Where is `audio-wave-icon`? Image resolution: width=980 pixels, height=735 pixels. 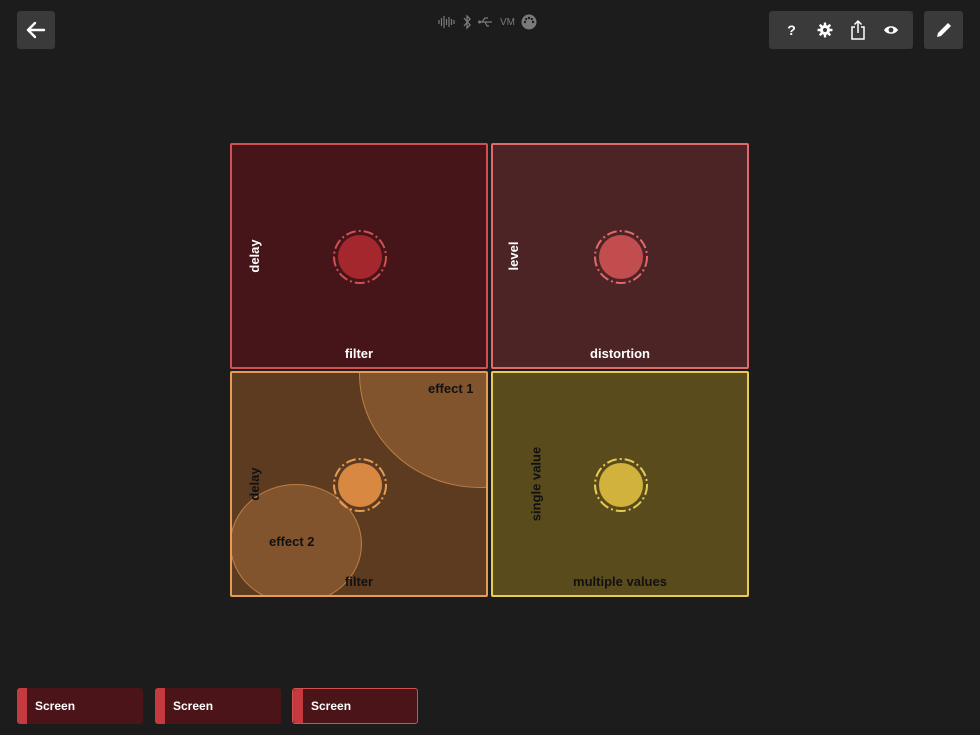
audio-wave-icon is located at coordinates (446, 22).